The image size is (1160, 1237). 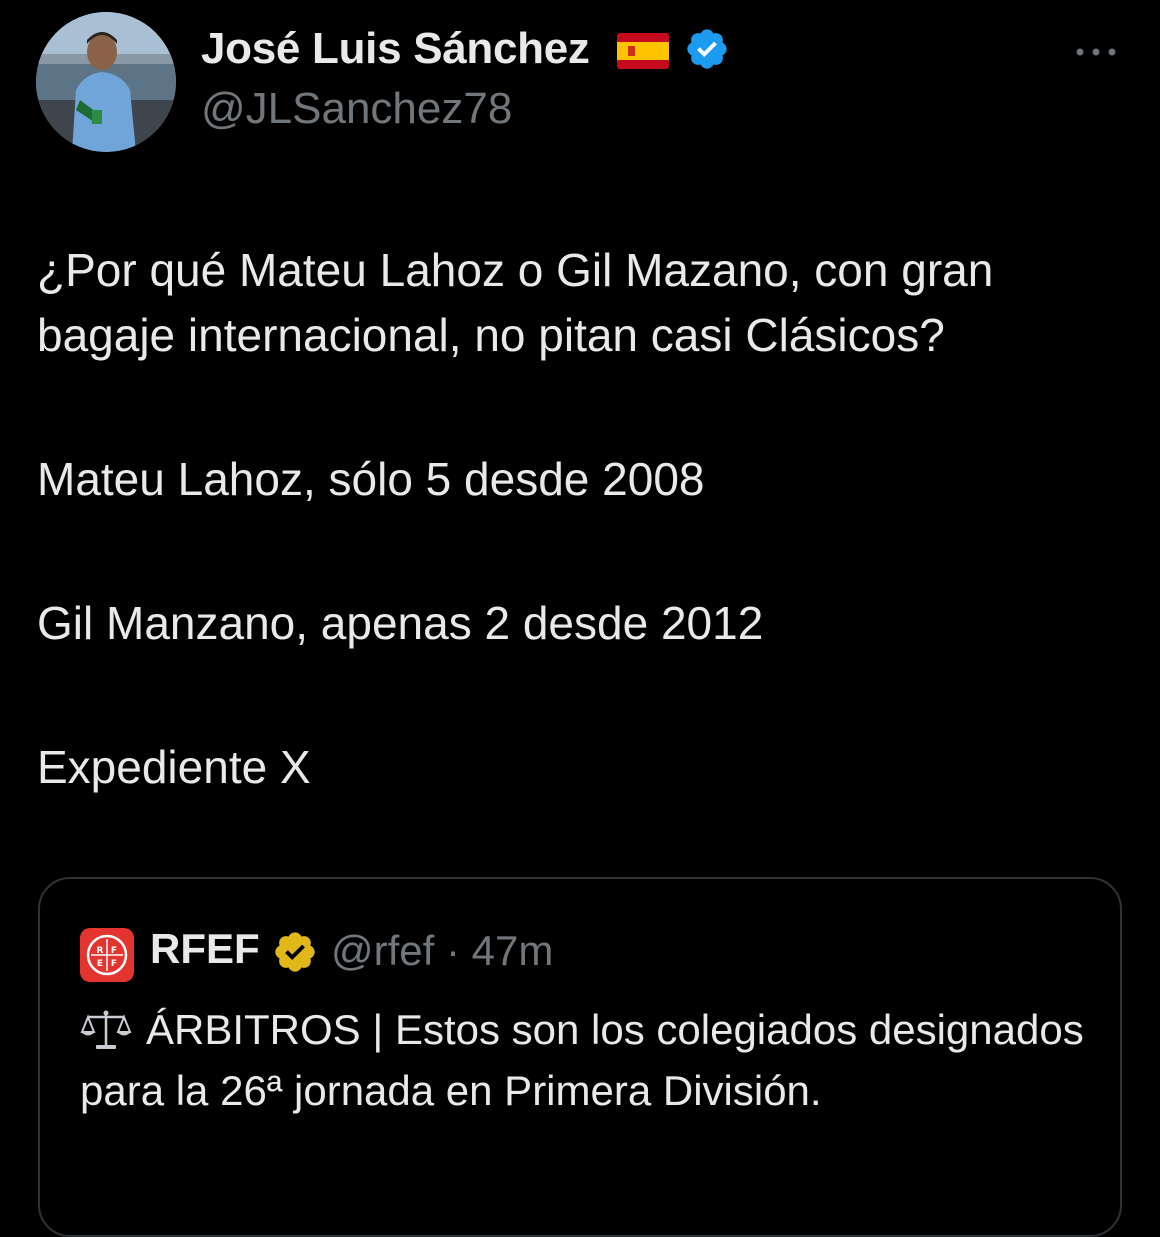 I want to click on svg-text: R, so click(x=100, y=951).